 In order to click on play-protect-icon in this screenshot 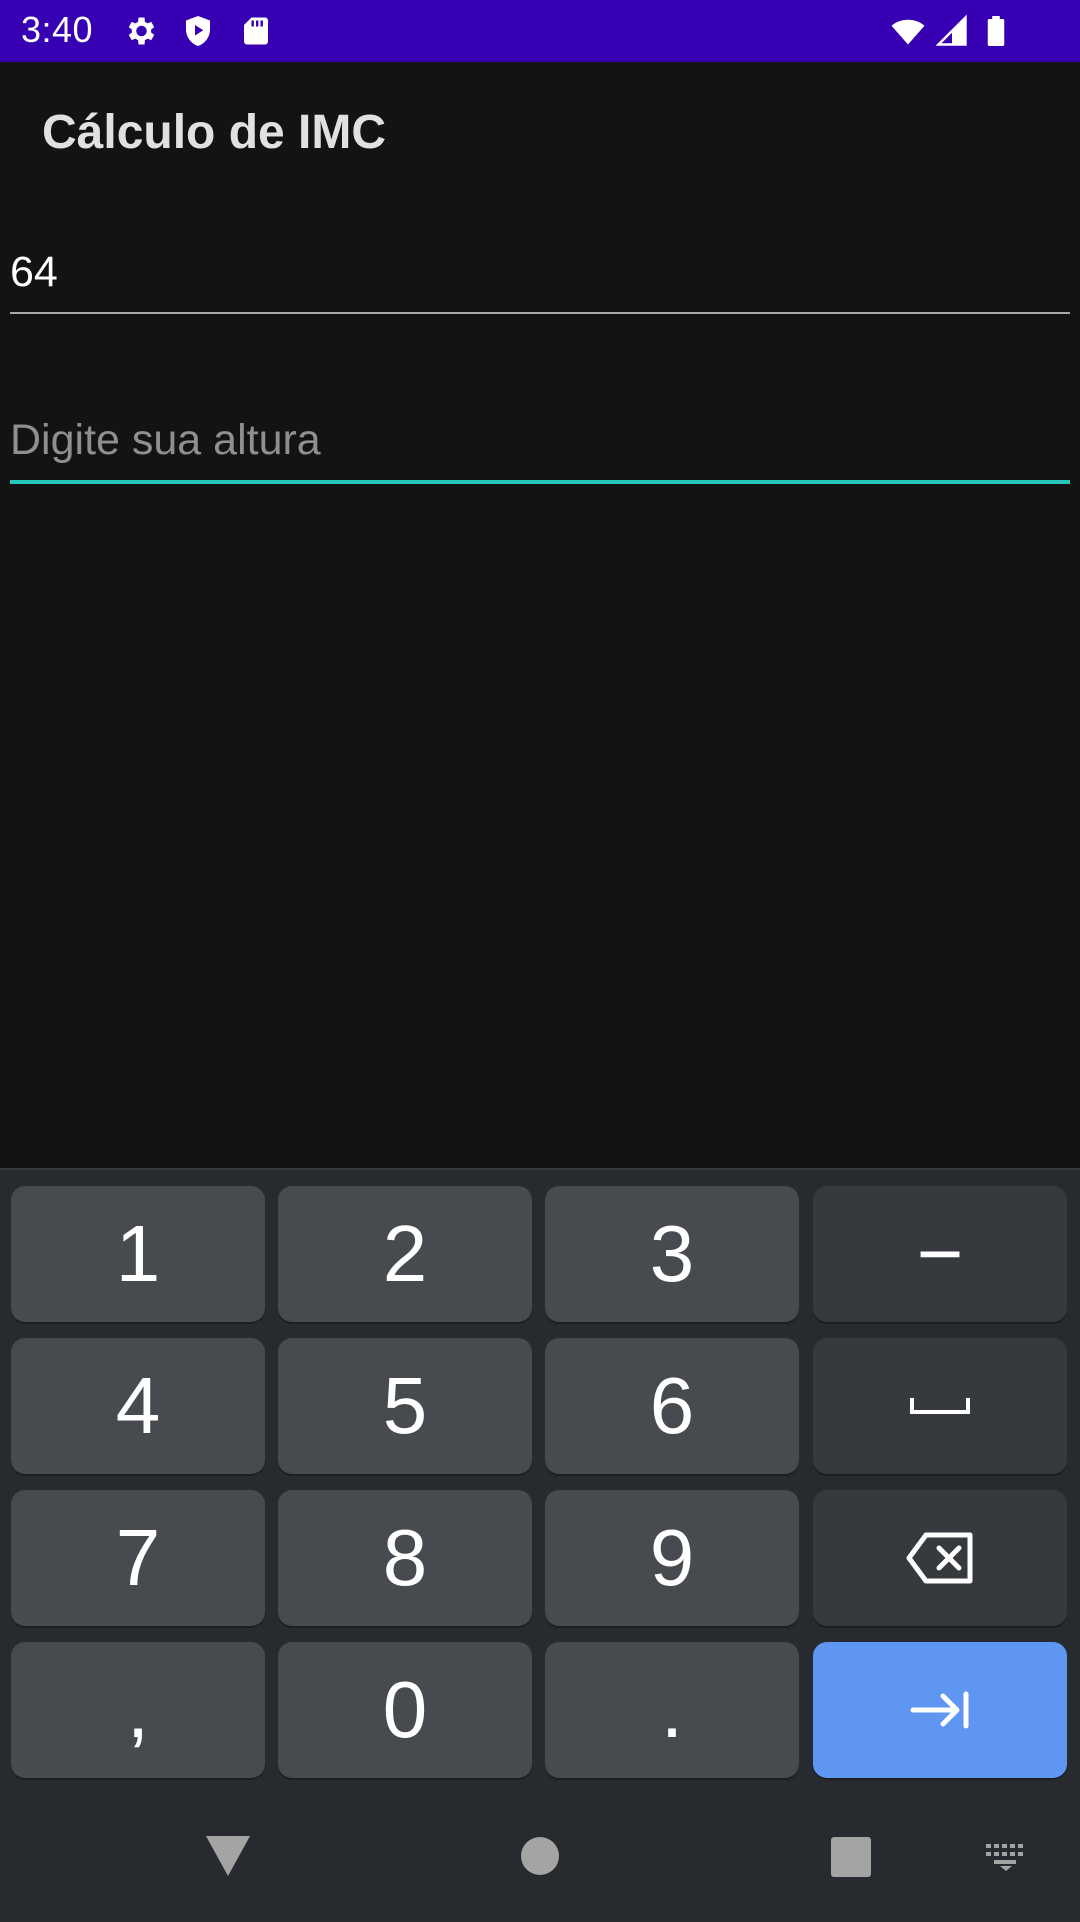, I will do `click(198, 31)`.